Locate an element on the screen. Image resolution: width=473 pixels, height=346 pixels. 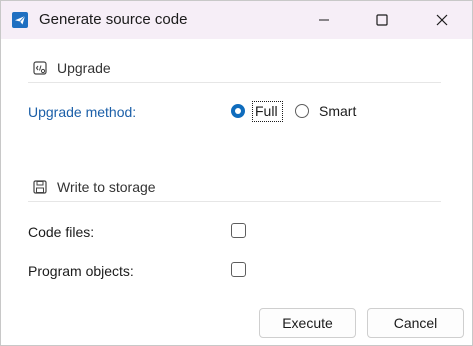
close-button is located at coordinates (442, 20).